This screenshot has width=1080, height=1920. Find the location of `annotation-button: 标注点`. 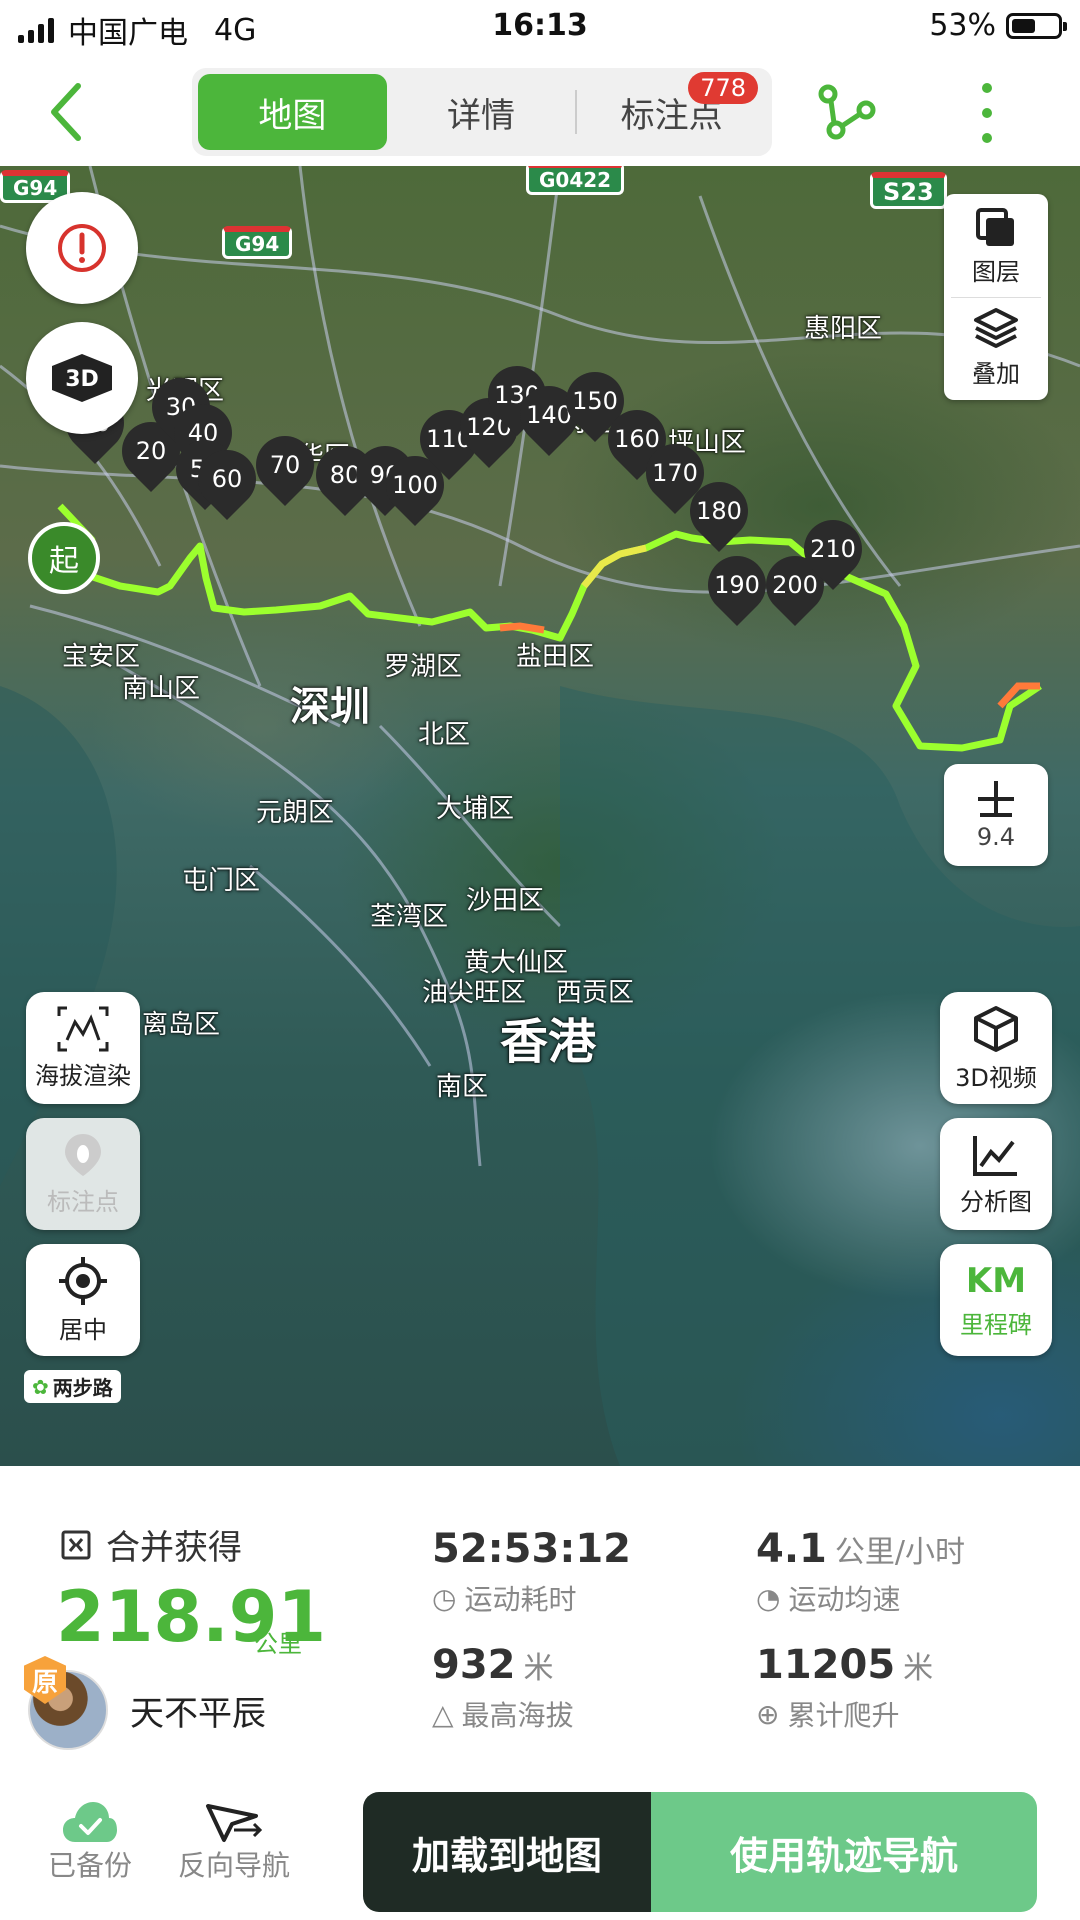

annotation-button: 标注点 is located at coordinates (83, 1174).